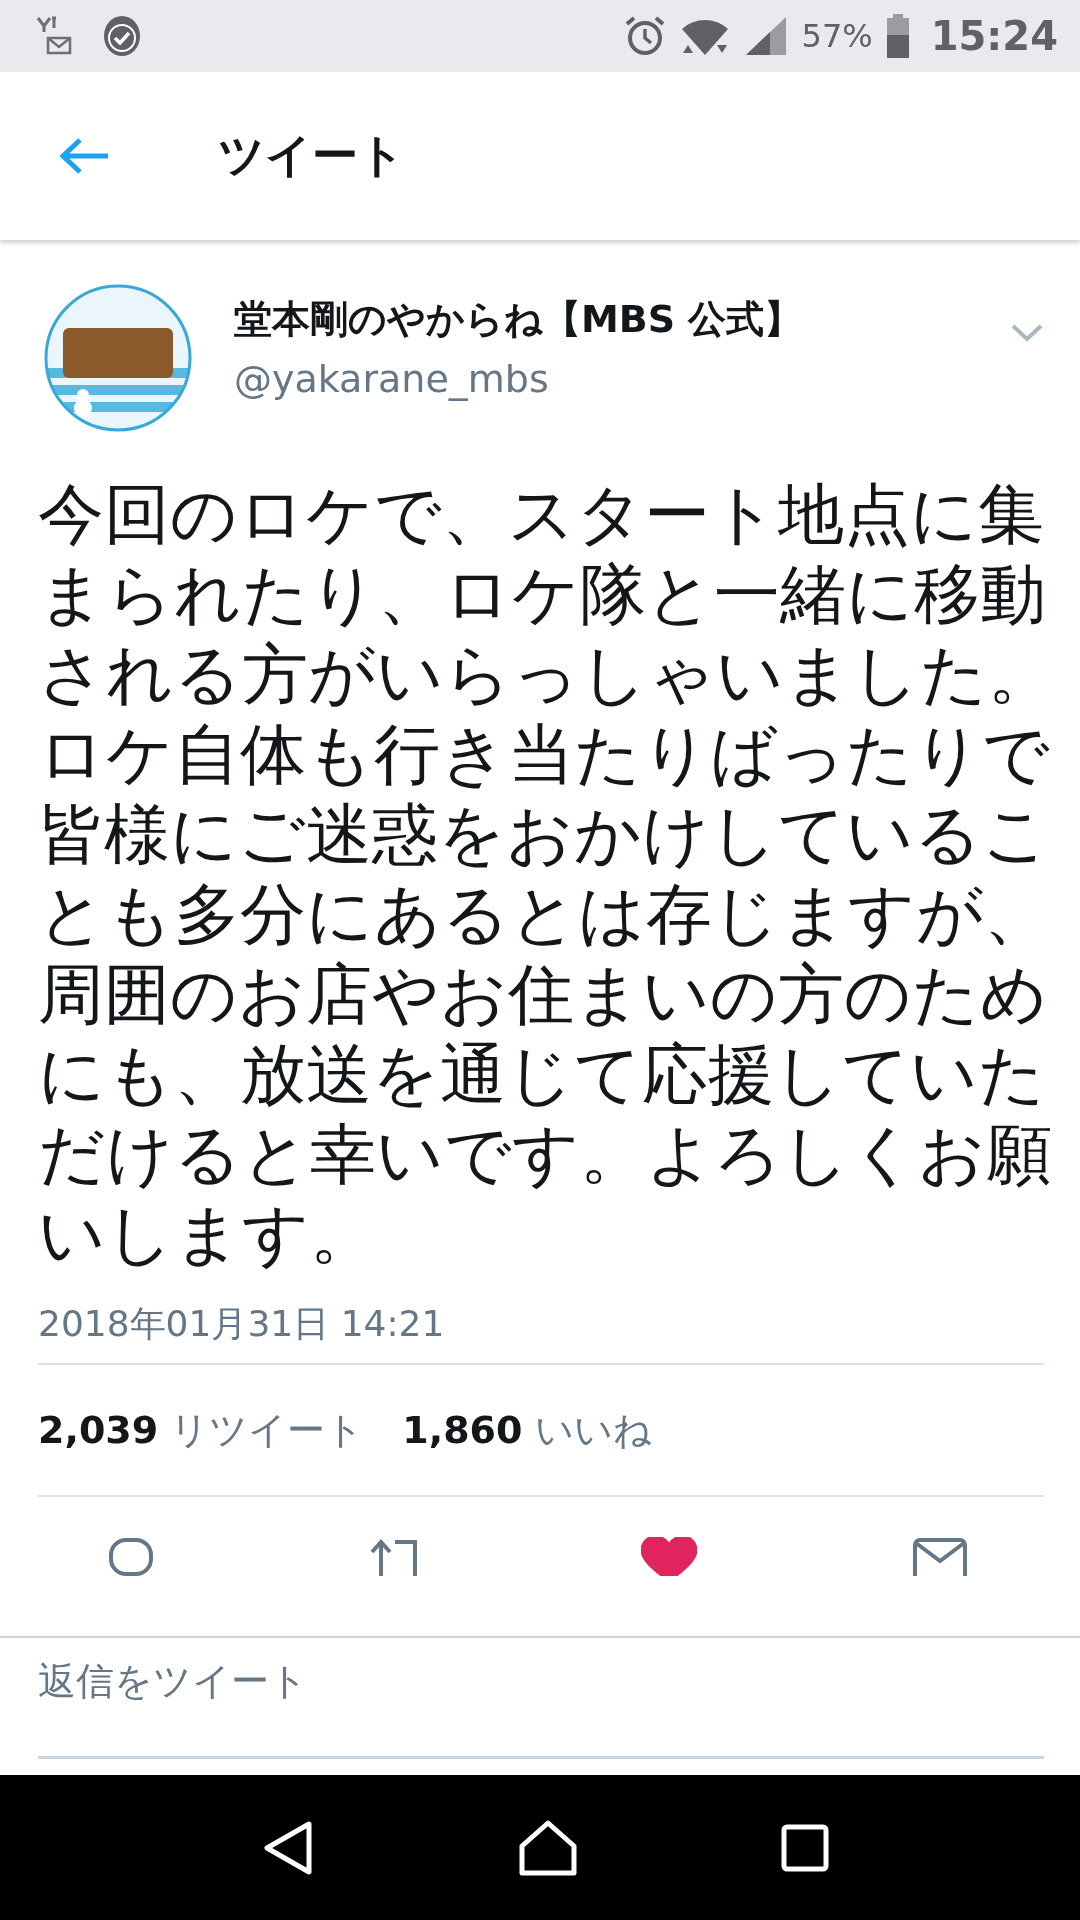 The width and height of the screenshot is (1080, 1920). Describe the element at coordinates (527, 1430) in the screenshot. I see `stat-count: 1,860 いいね` at that location.